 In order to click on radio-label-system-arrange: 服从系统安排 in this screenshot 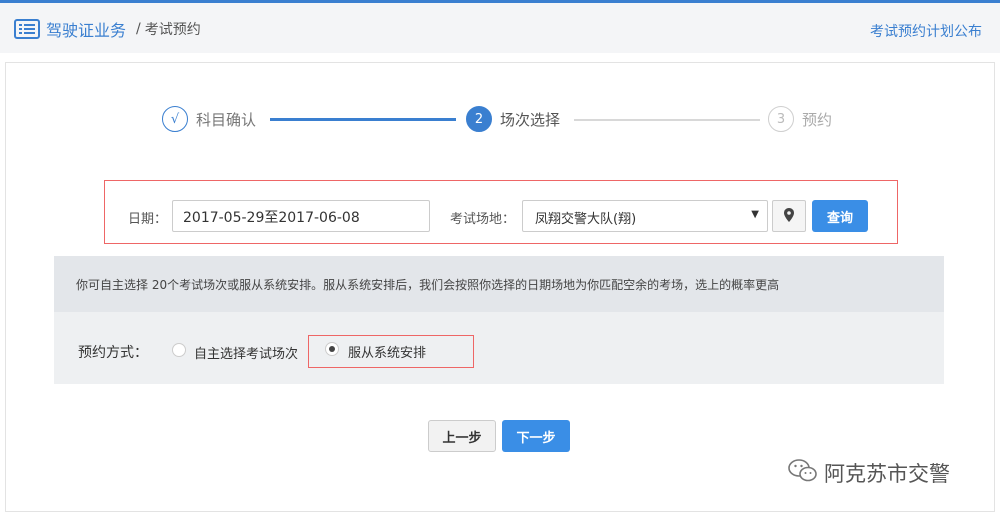, I will do `click(387, 351)`.